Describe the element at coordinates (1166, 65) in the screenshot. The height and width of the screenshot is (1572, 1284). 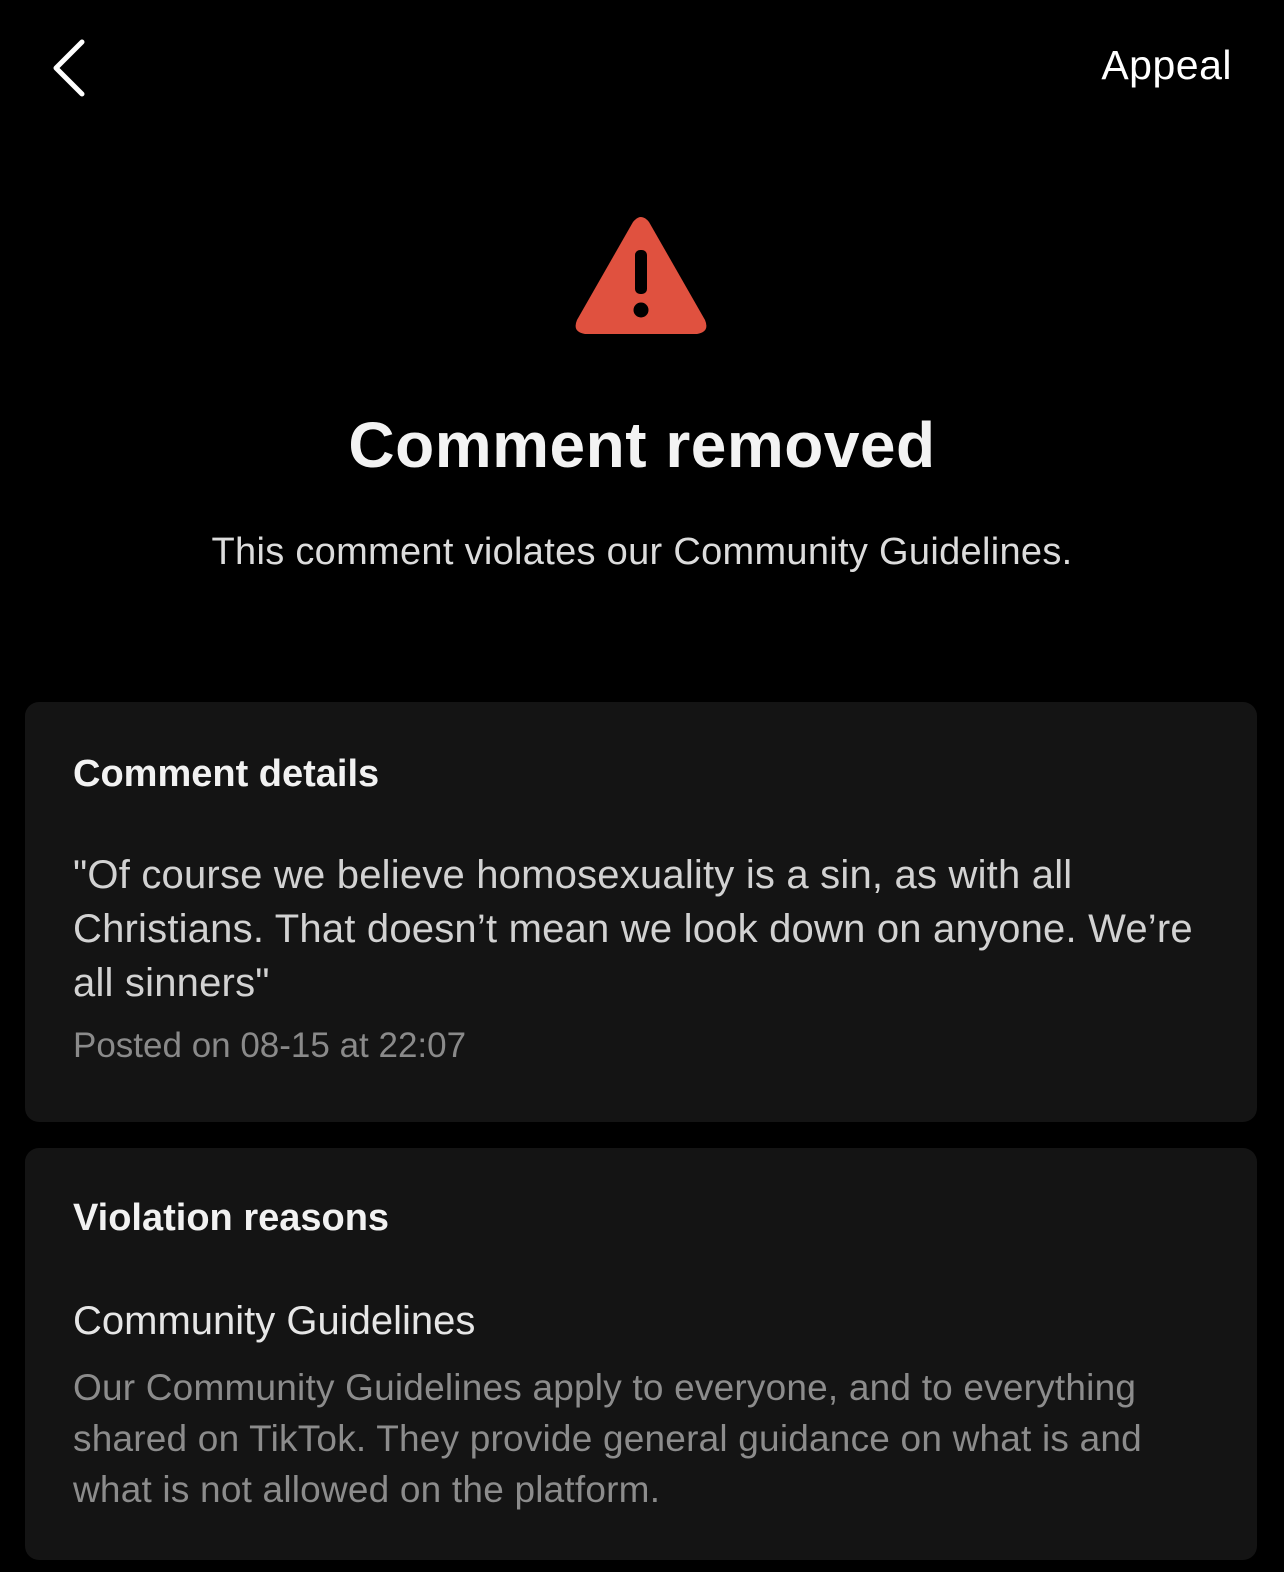
I see `appeal-button: Appeal` at that location.